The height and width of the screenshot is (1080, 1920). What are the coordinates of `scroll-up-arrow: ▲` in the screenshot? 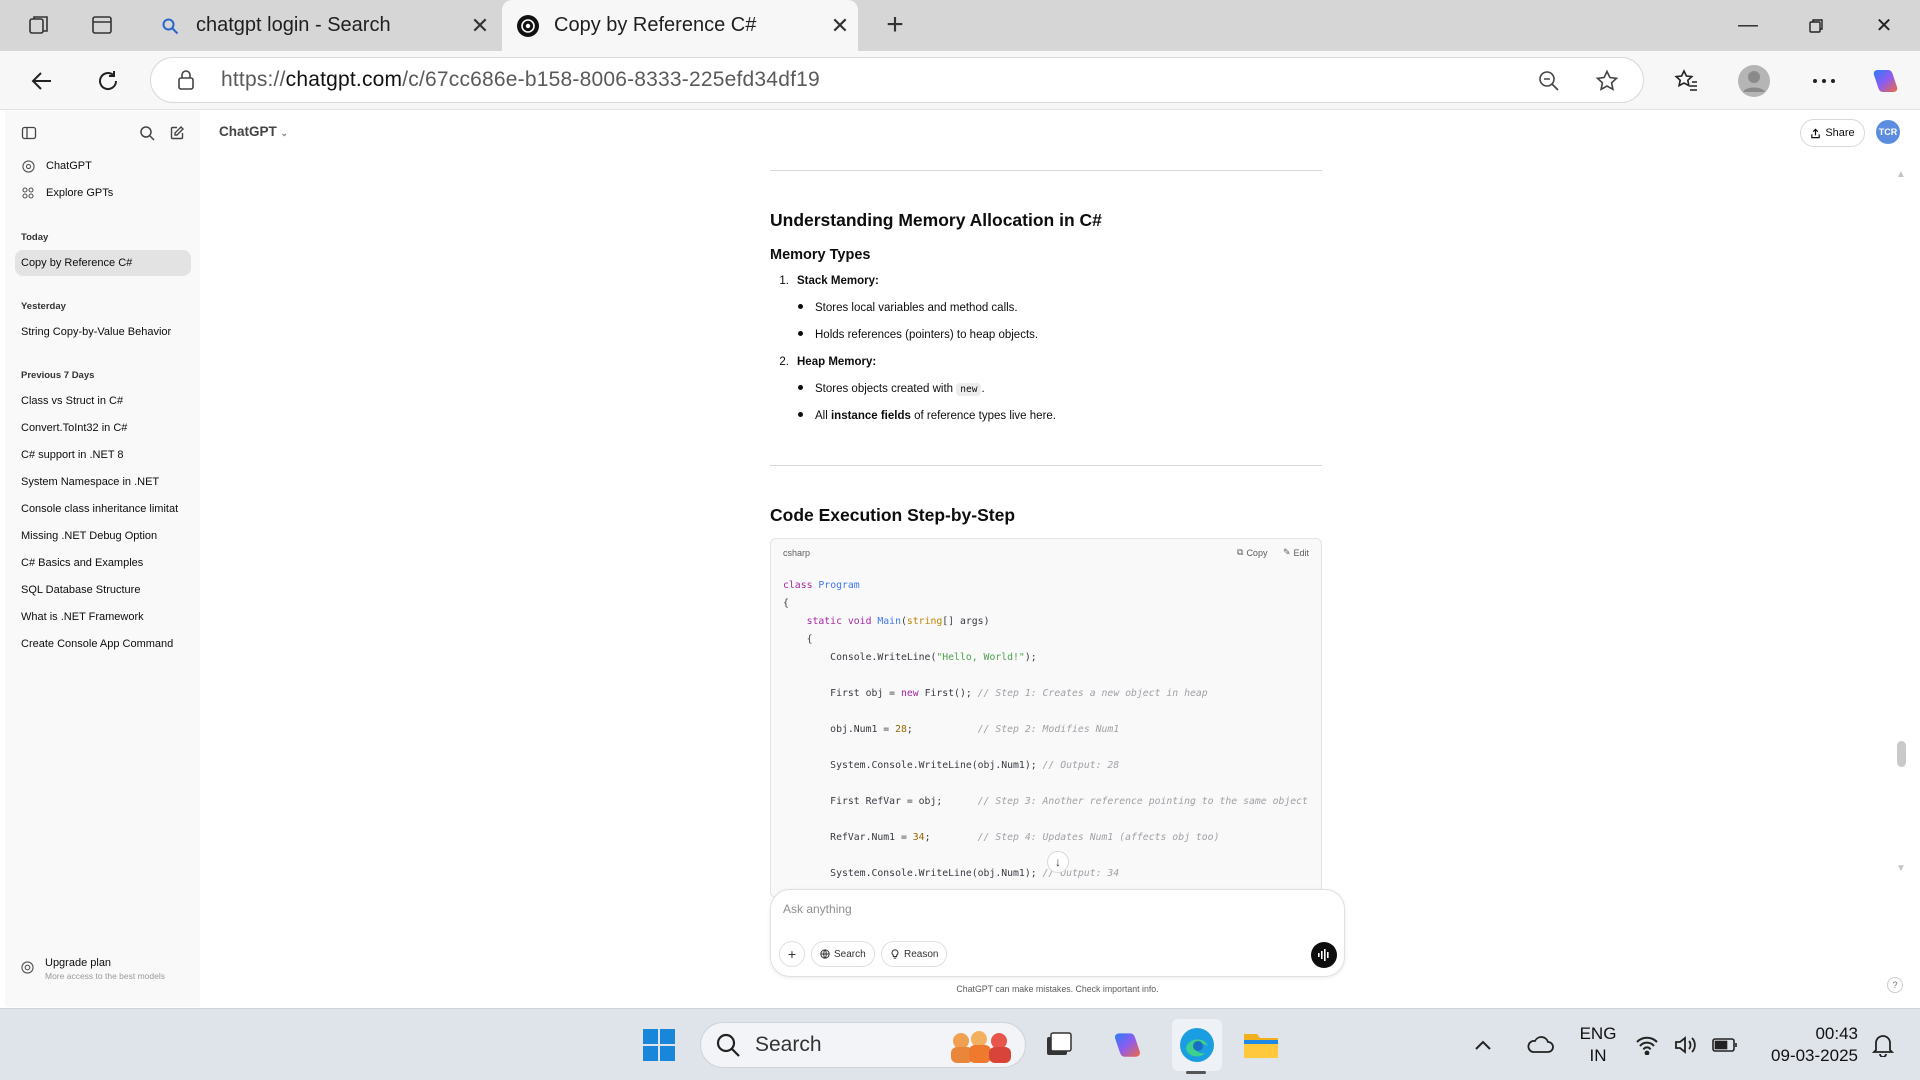 It's located at (1901, 174).